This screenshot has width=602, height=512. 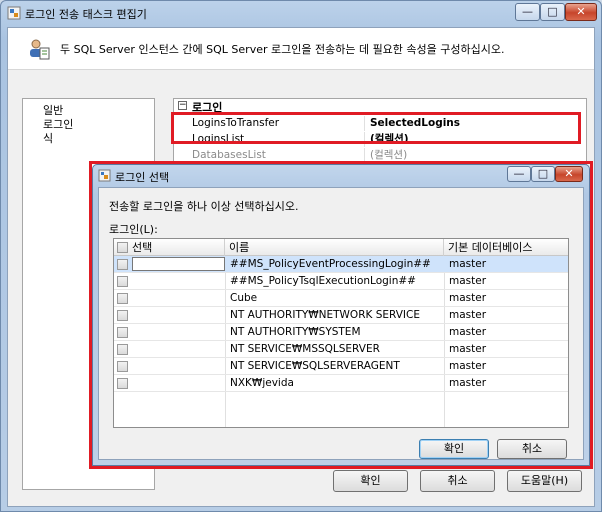 I want to click on nav-item-expressions: 식, so click(x=48, y=138).